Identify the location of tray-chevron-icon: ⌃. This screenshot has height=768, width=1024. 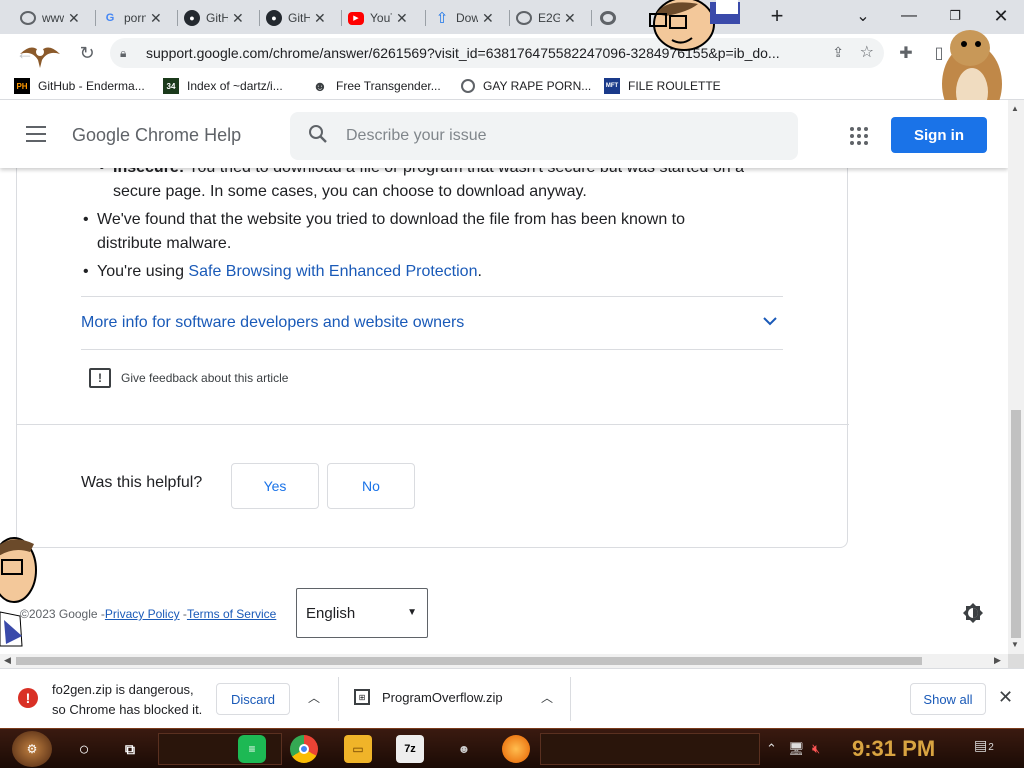
(771, 749).